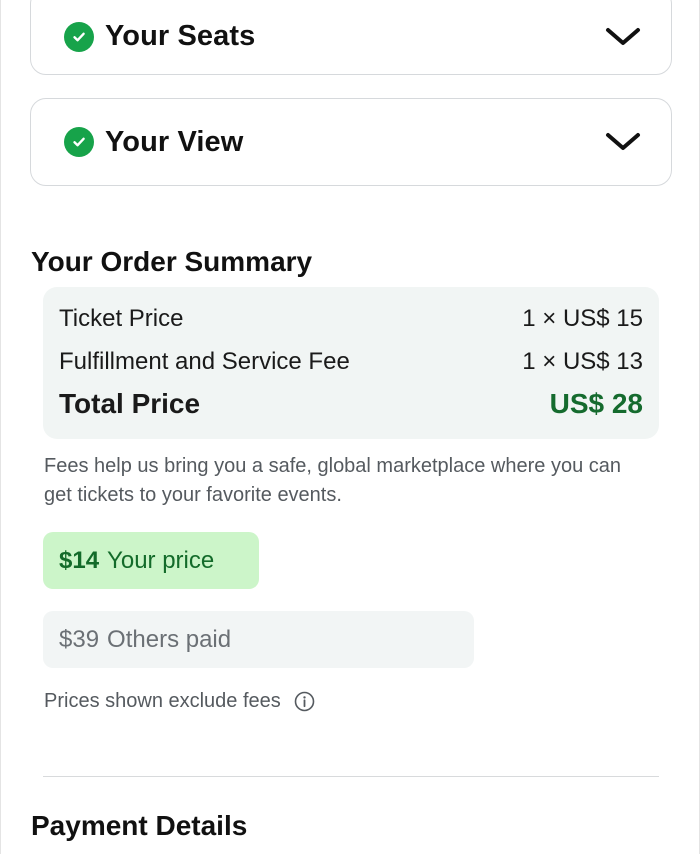  Describe the element at coordinates (79, 560) in the screenshot. I see `your-price-amount: $14` at that location.